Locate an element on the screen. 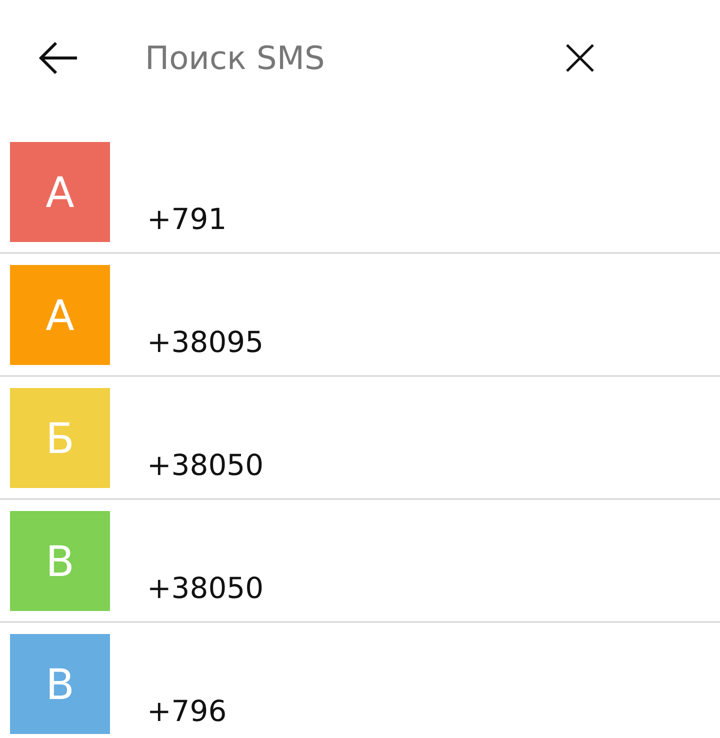 This screenshot has height=738, width=720. search-field: Поиск SMS is located at coordinates (335, 58).